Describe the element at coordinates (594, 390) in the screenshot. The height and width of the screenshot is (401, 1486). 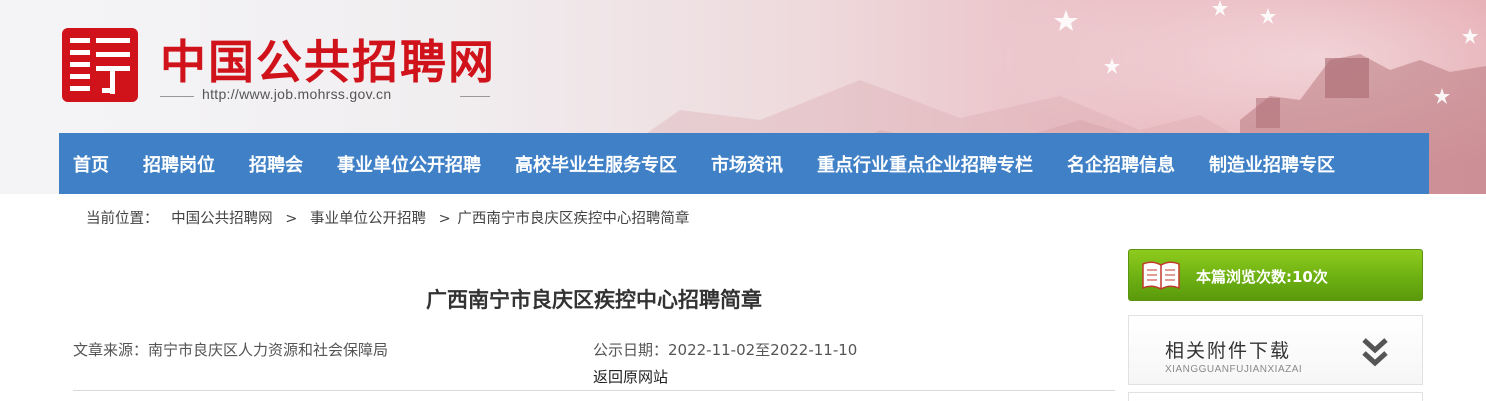
I see `divider` at that location.